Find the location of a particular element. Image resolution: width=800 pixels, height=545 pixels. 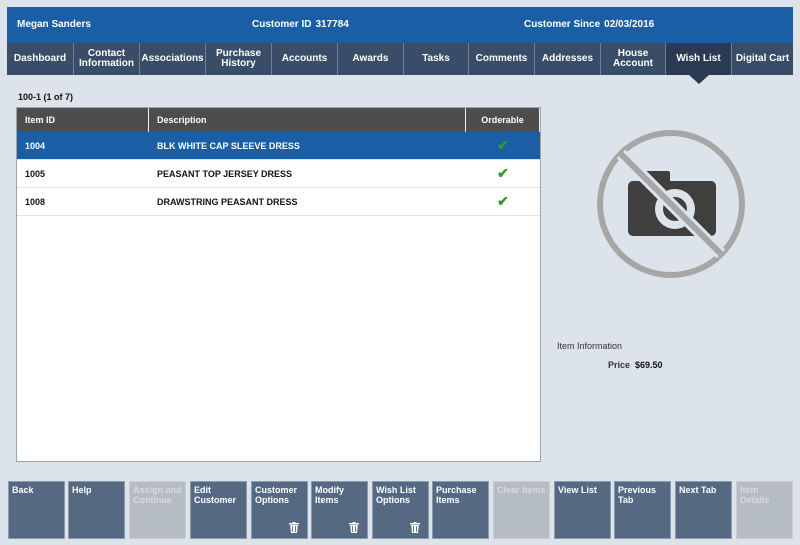

tab-accounts: Accounts is located at coordinates (305, 59).